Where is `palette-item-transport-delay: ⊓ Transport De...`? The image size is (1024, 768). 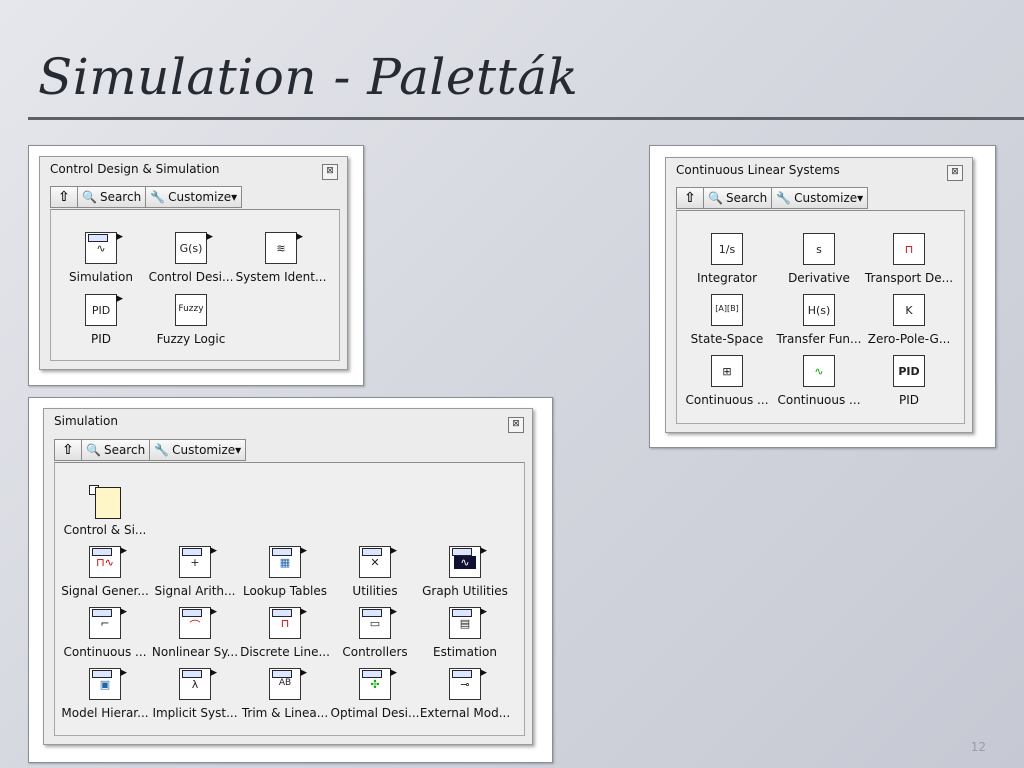
palette-item-transport-delay: ⊓ Transport De... is located at coordinates (909, 259).